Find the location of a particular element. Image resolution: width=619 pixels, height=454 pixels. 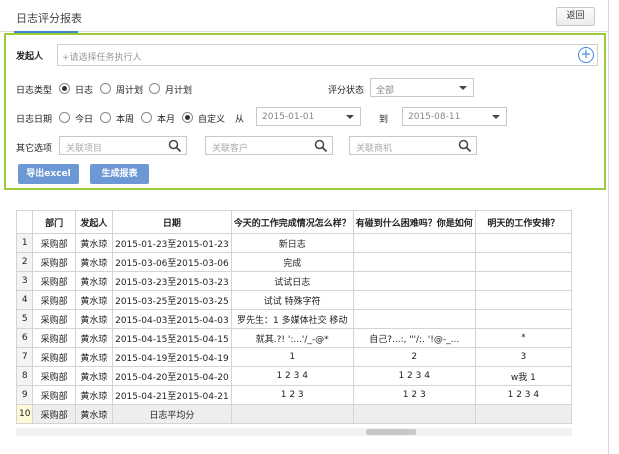

back-button: 返回 is located at coordinates (575, 16).